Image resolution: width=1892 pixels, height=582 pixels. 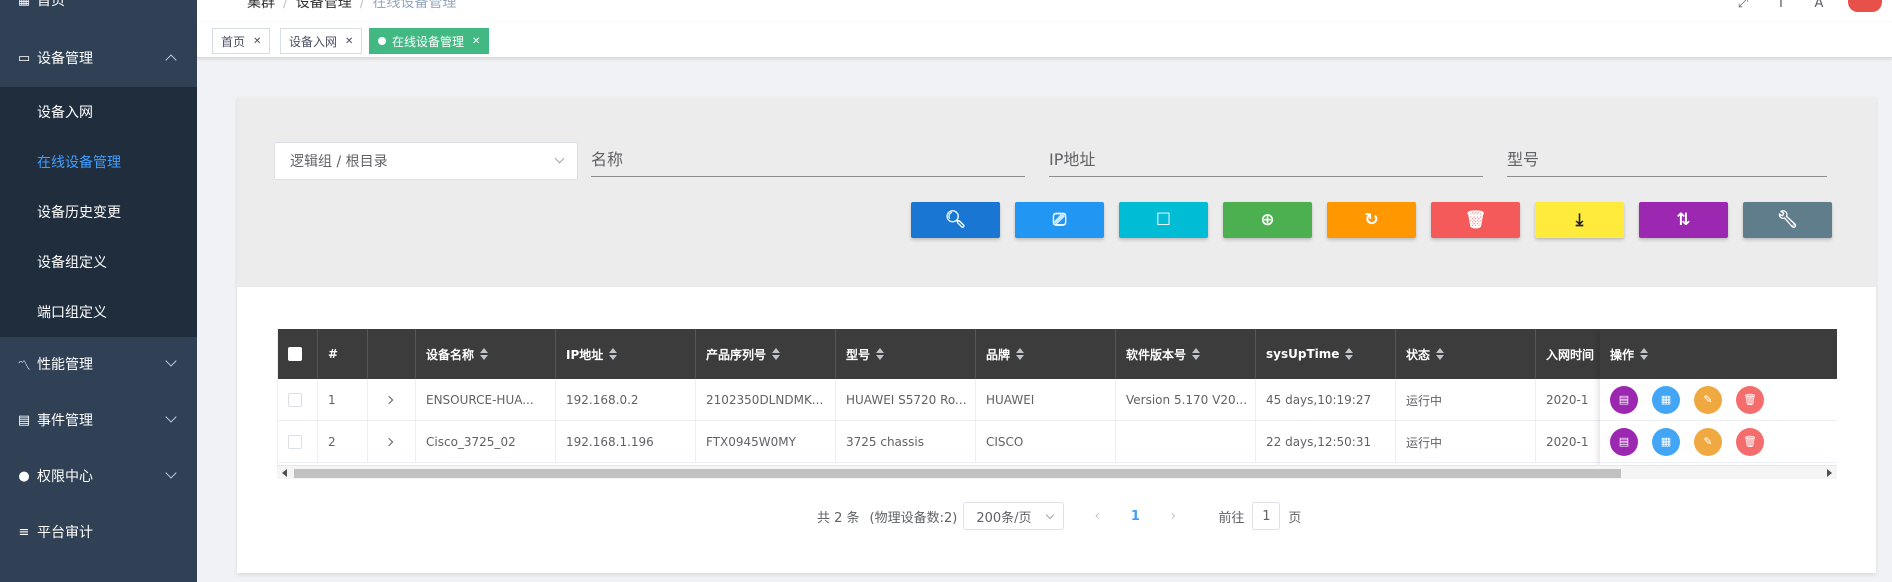 I want to click on header-device-name: 设备名称, so click(x=486, y=354).